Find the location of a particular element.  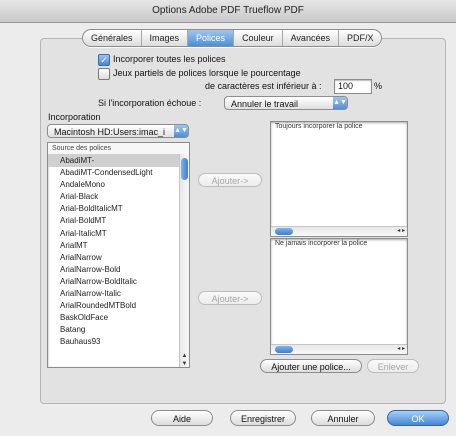

font-list-item: Bauhaus93 is located at coordinates (118, 342).